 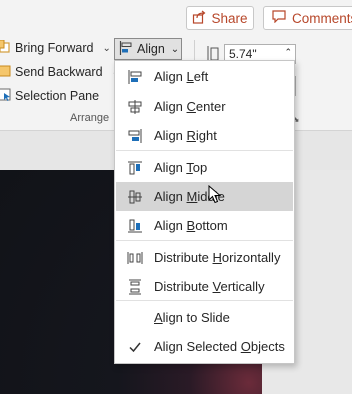 I want to click on send-backward-icon, so click(x=6, y=72).